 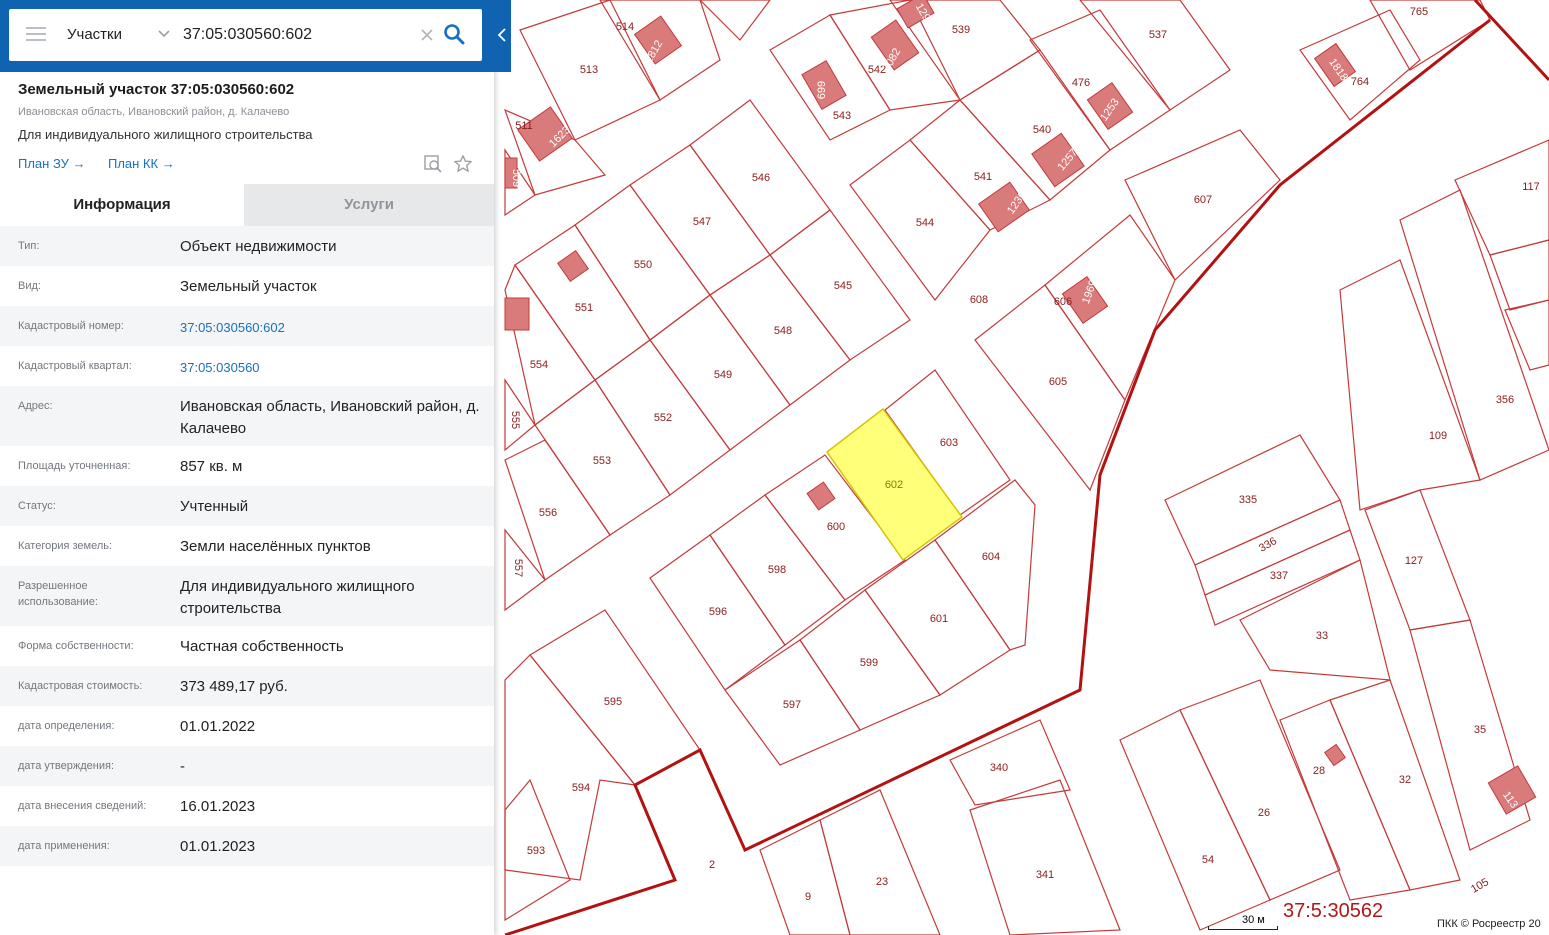 I want to click on parcel-label-548: 548, so click(x=783, y=331).